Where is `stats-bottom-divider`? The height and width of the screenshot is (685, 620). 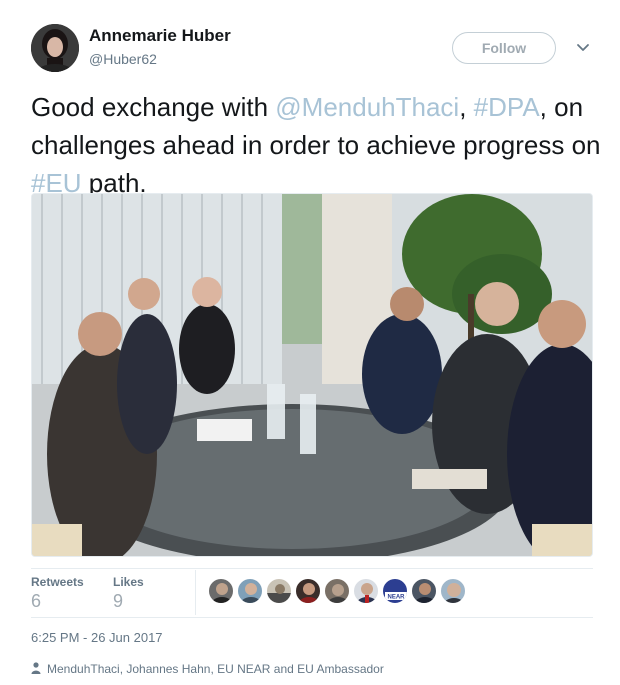 stats-bottom-divider is located at coordinates (312, 617).